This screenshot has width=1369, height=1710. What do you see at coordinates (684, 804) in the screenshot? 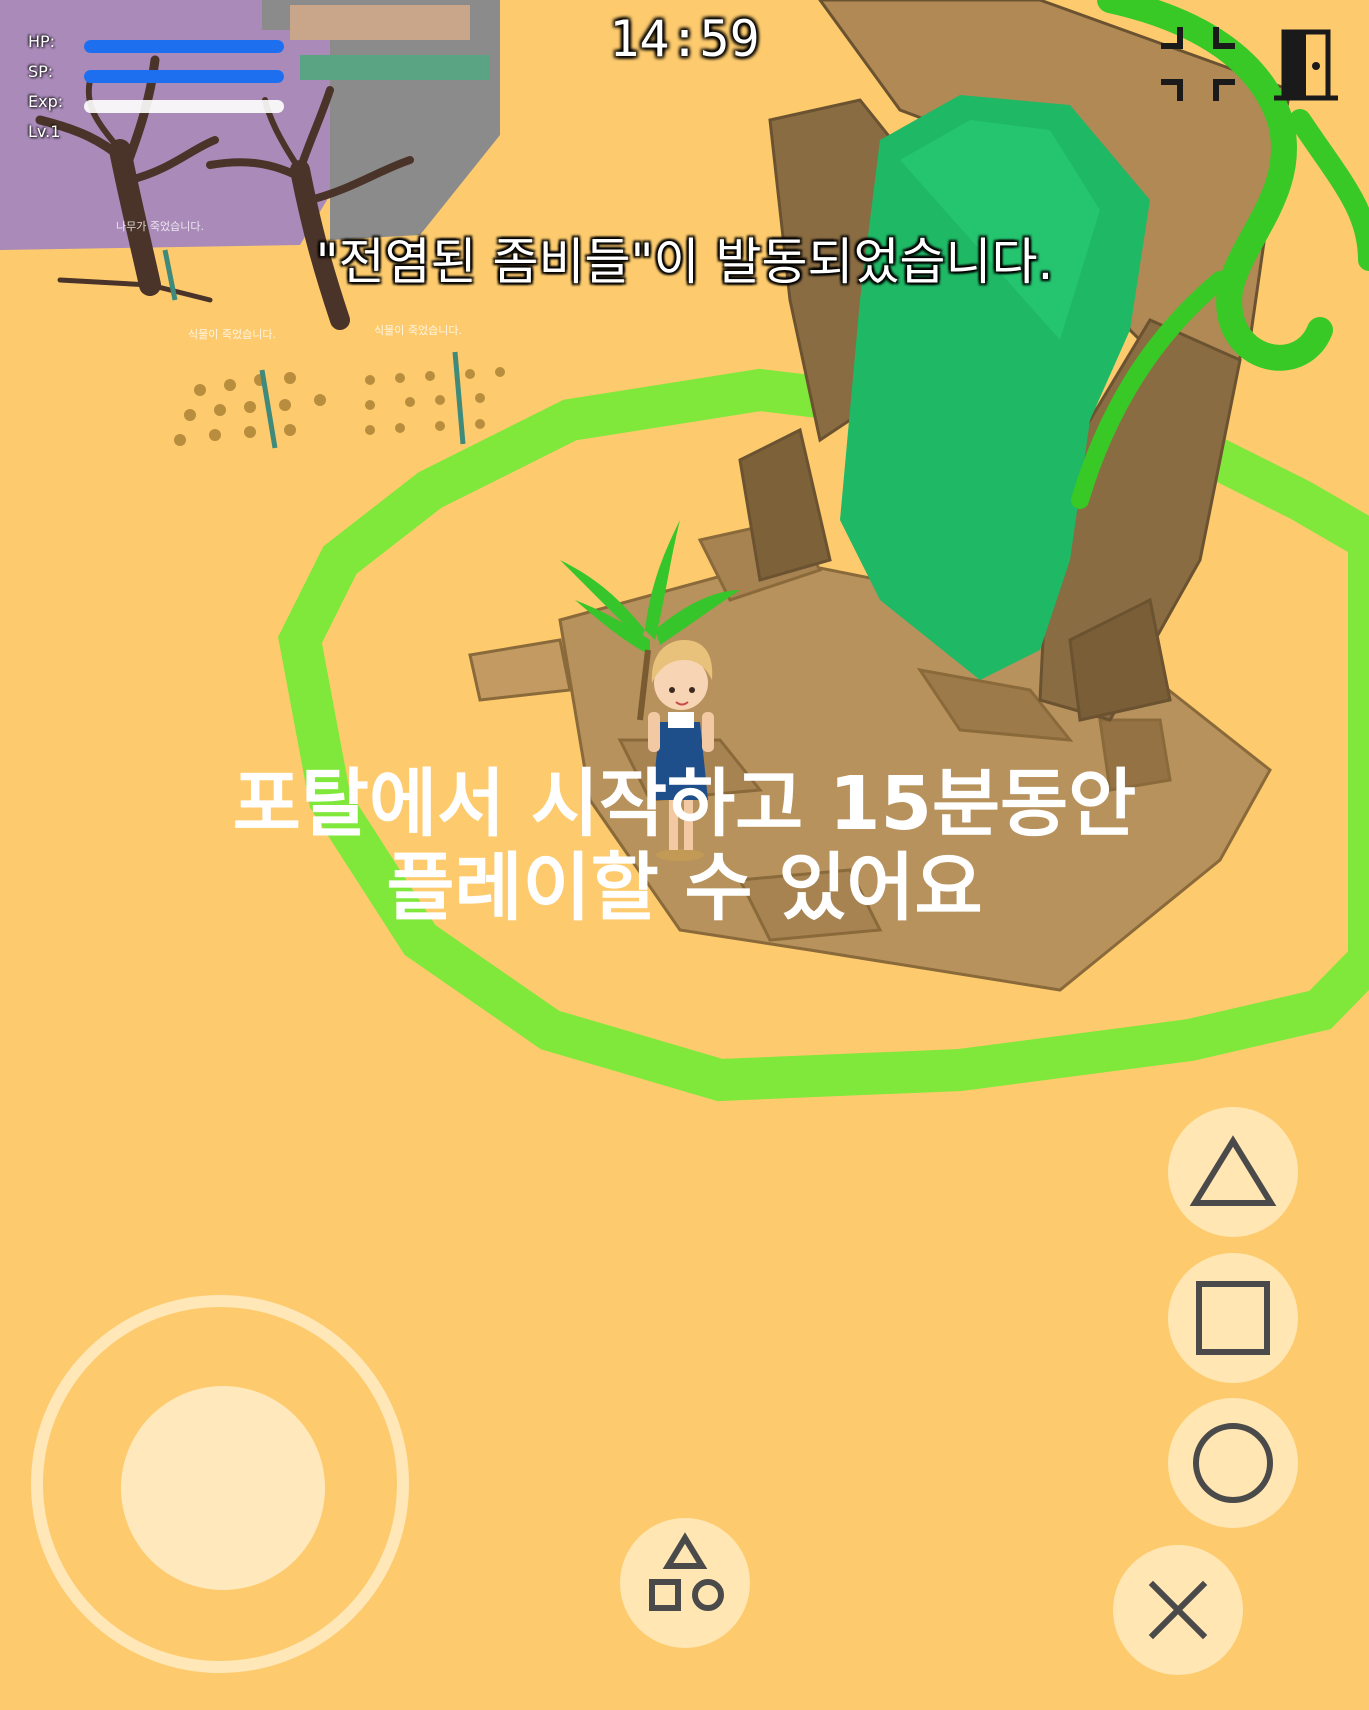
I see `caption-line-1: 포탈에서 시작하고 15분동안` at bounding box center [684, 804].